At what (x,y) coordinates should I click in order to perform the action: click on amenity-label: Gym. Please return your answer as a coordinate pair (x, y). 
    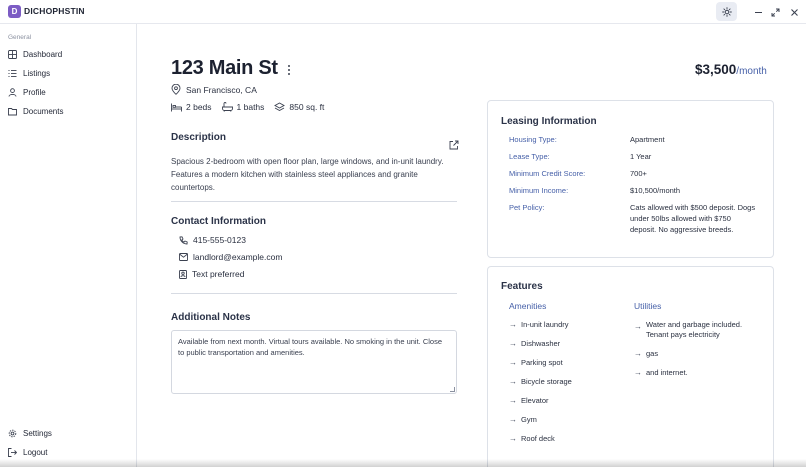
    Looking at the image, I should click on (529, 419).